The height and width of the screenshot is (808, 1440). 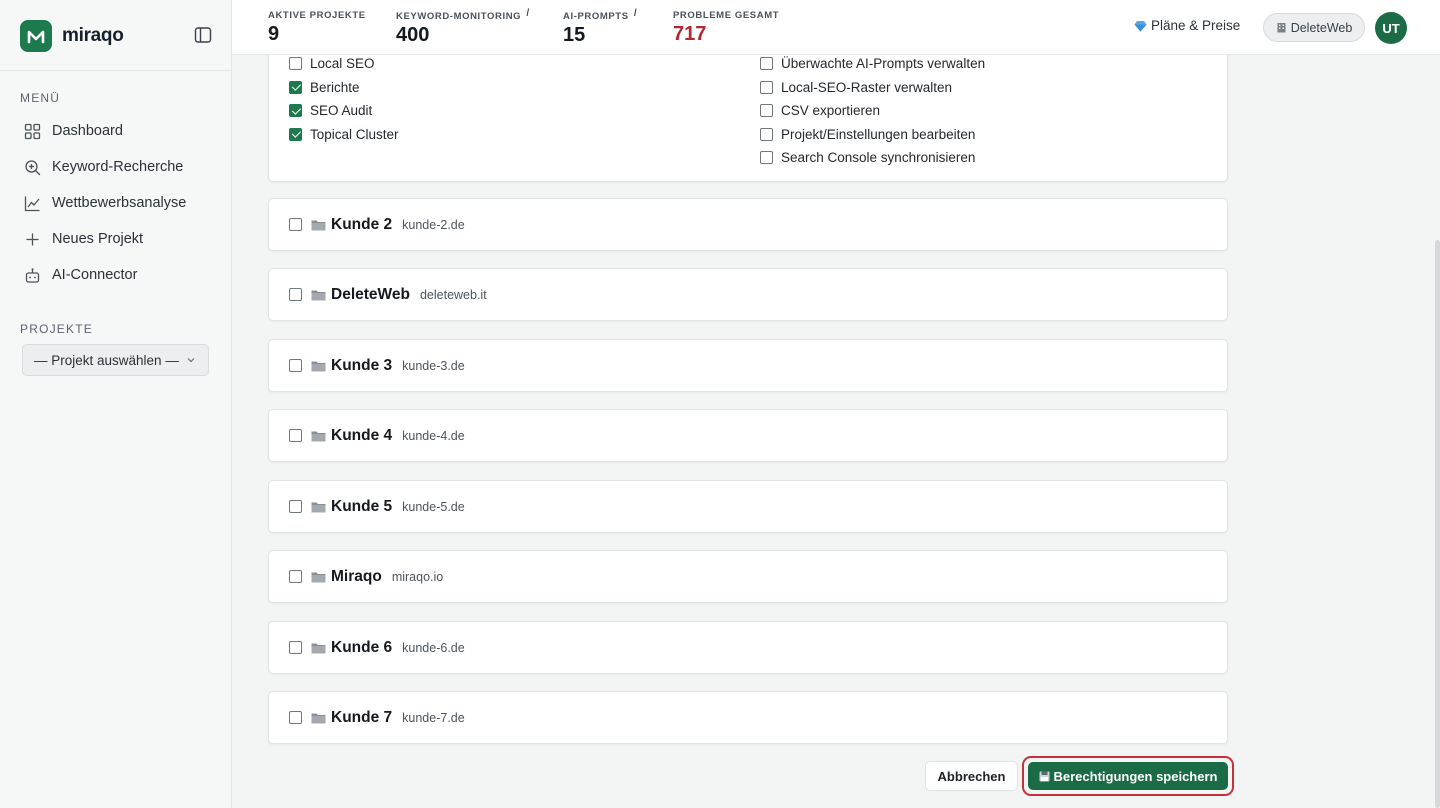 I want to click on sidebar-item-label: Dashboard, so click(x=87, y=131).